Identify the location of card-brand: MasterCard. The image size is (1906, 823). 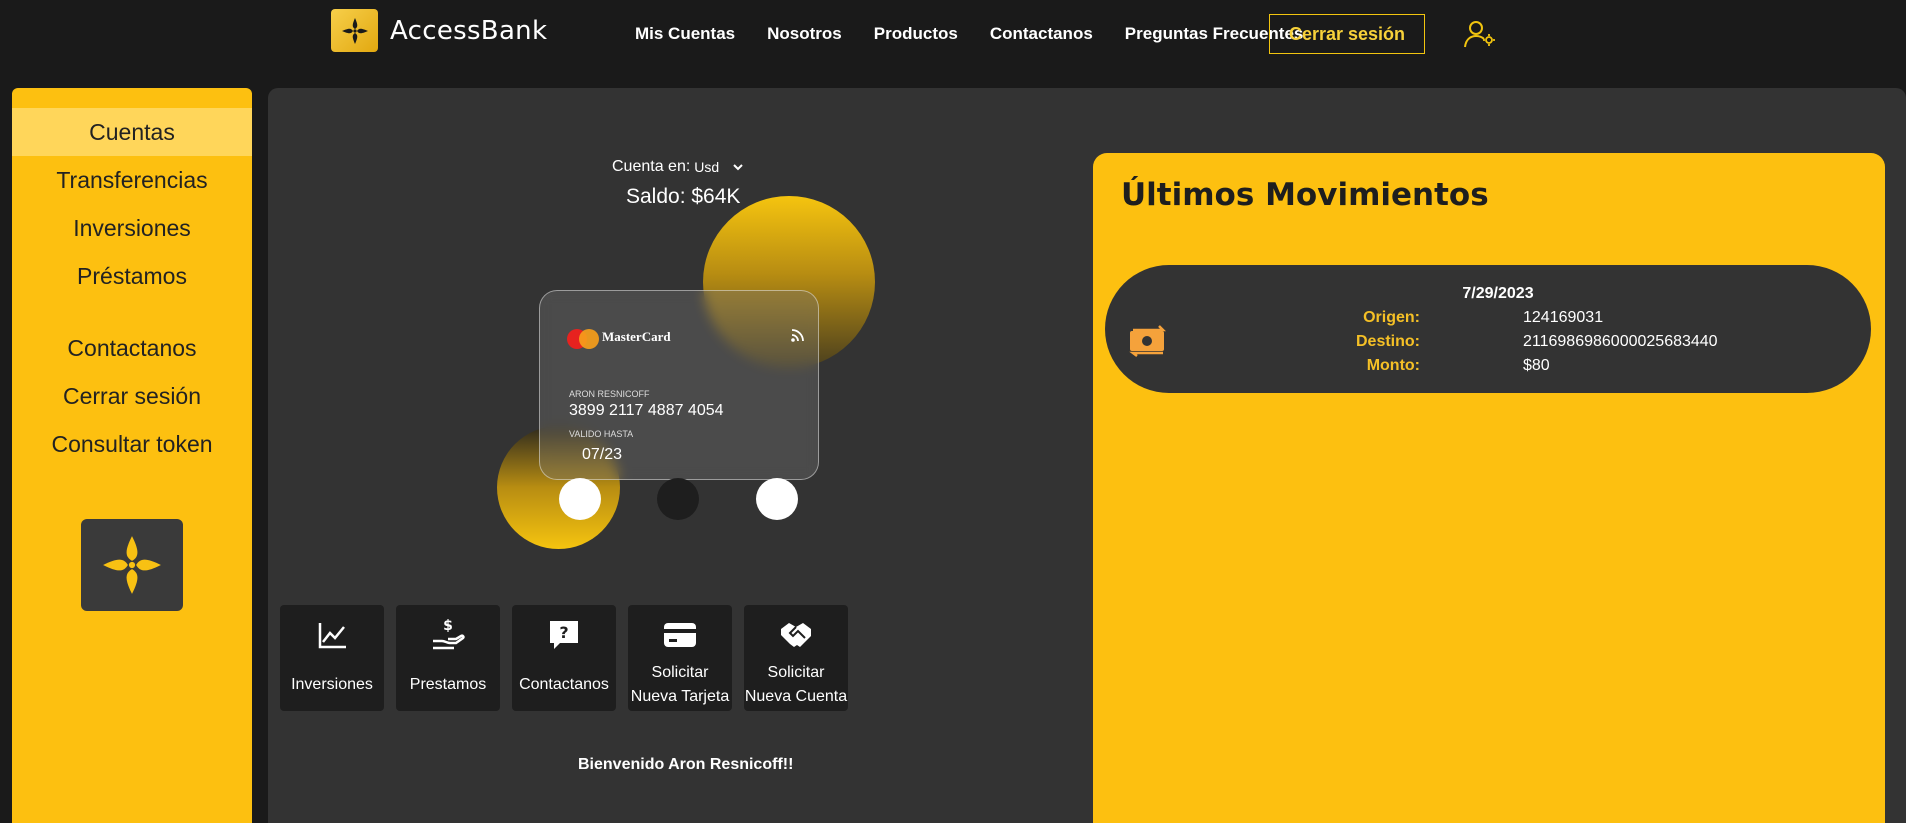
(636, 336).